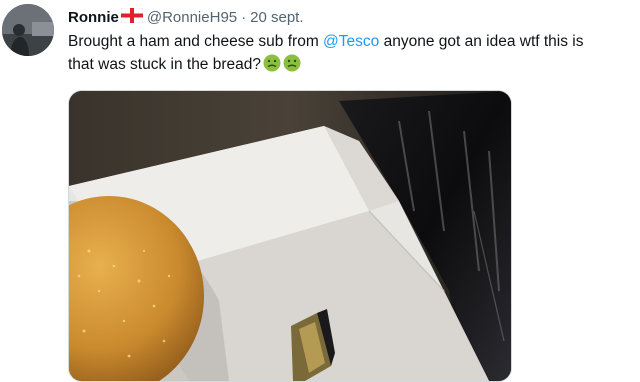 This screenshot has width=640, height=382. What do you see at coordinates (276, 17) in the screenshot?
I see `tweet-date: 20 sept.` at bounding box center [276, 17].